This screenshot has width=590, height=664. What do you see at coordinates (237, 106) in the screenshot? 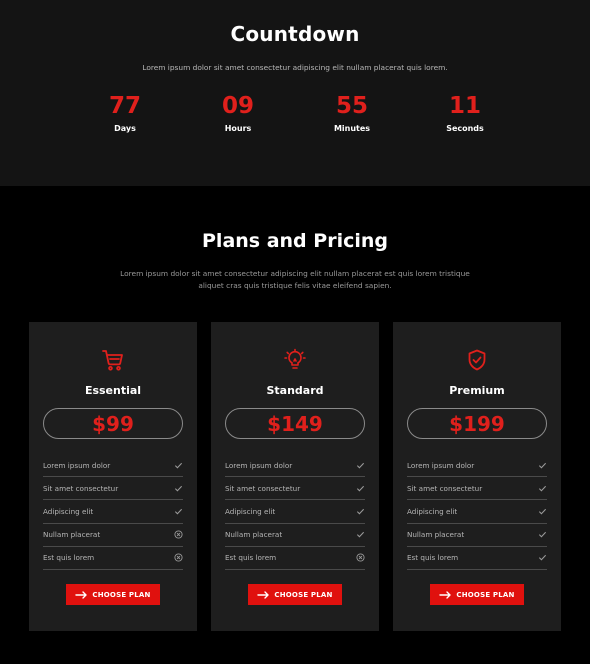
I see `countdown-value: 09` at bounding box center [237, 106].